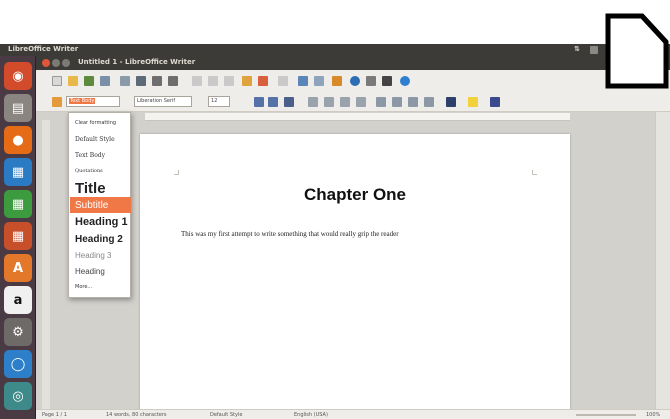 The height and width of the screenshot is (419, 670). What do you see at coordinates (229, 81) in the screenshot?
I see `paste-icon` at bounding box center [229, 81].